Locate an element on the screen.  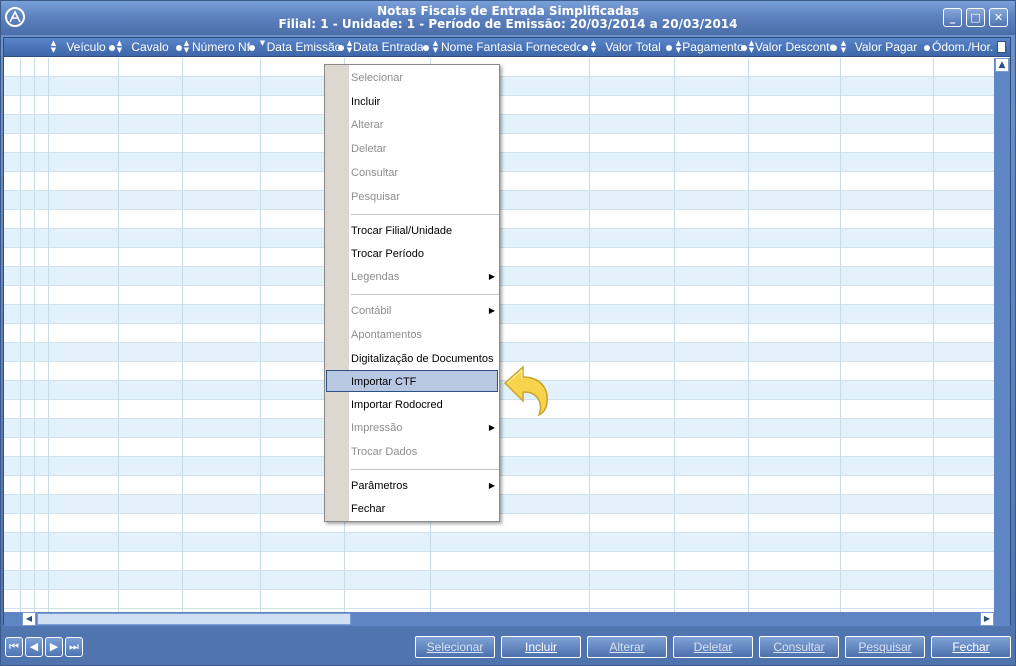
maximize-button: □ is located at coordinates (975, 17).